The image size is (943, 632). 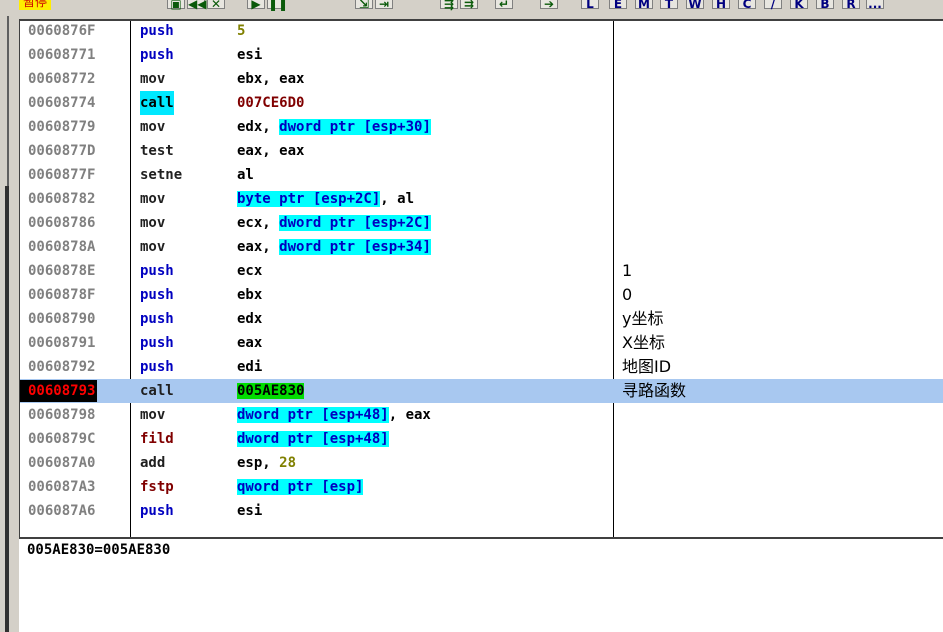 What do you see at coordinates (654, 390) in the screenshot?
I see `comment-cell: 寻路函数` at bounding box center [654, 390].